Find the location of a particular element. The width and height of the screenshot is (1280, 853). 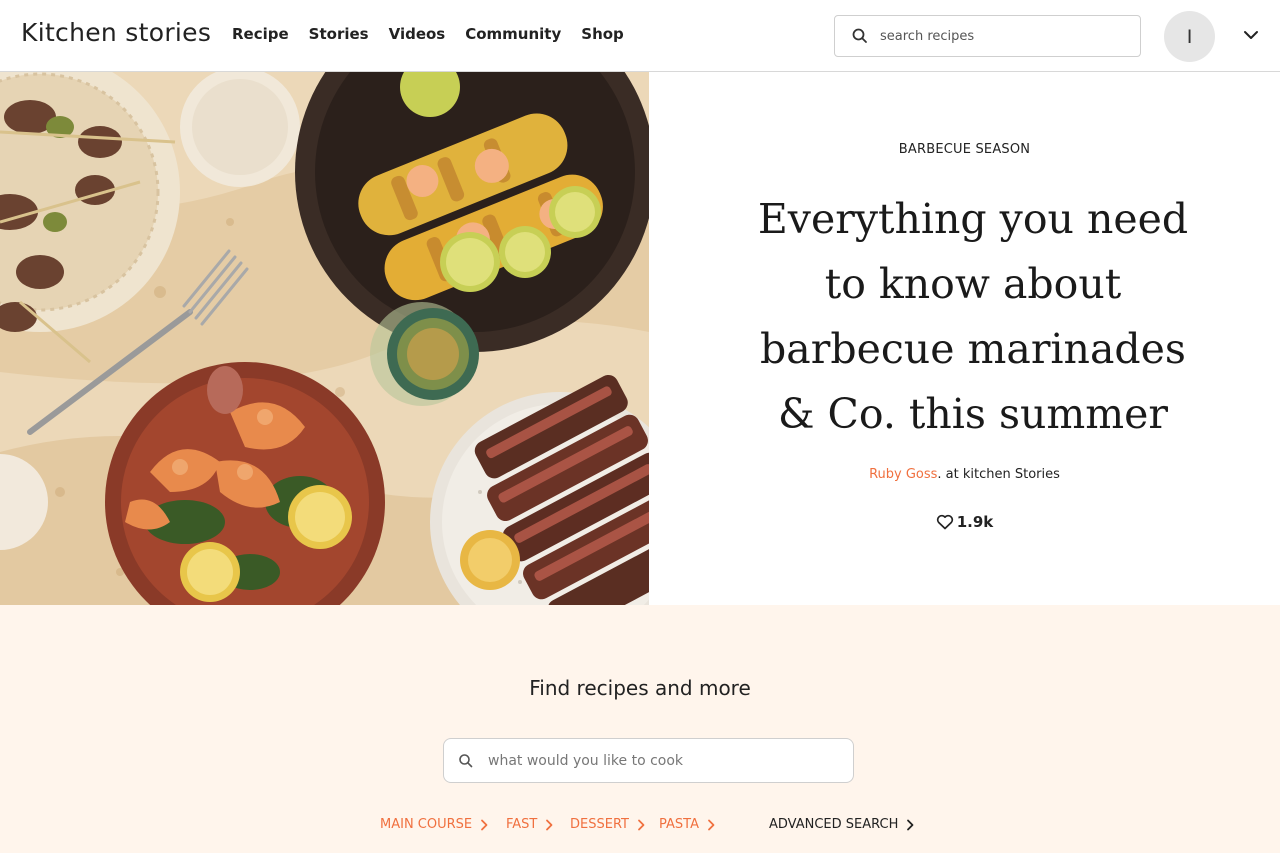

category-main-course: MAIN COURSE is located at coordinates (434, 824).